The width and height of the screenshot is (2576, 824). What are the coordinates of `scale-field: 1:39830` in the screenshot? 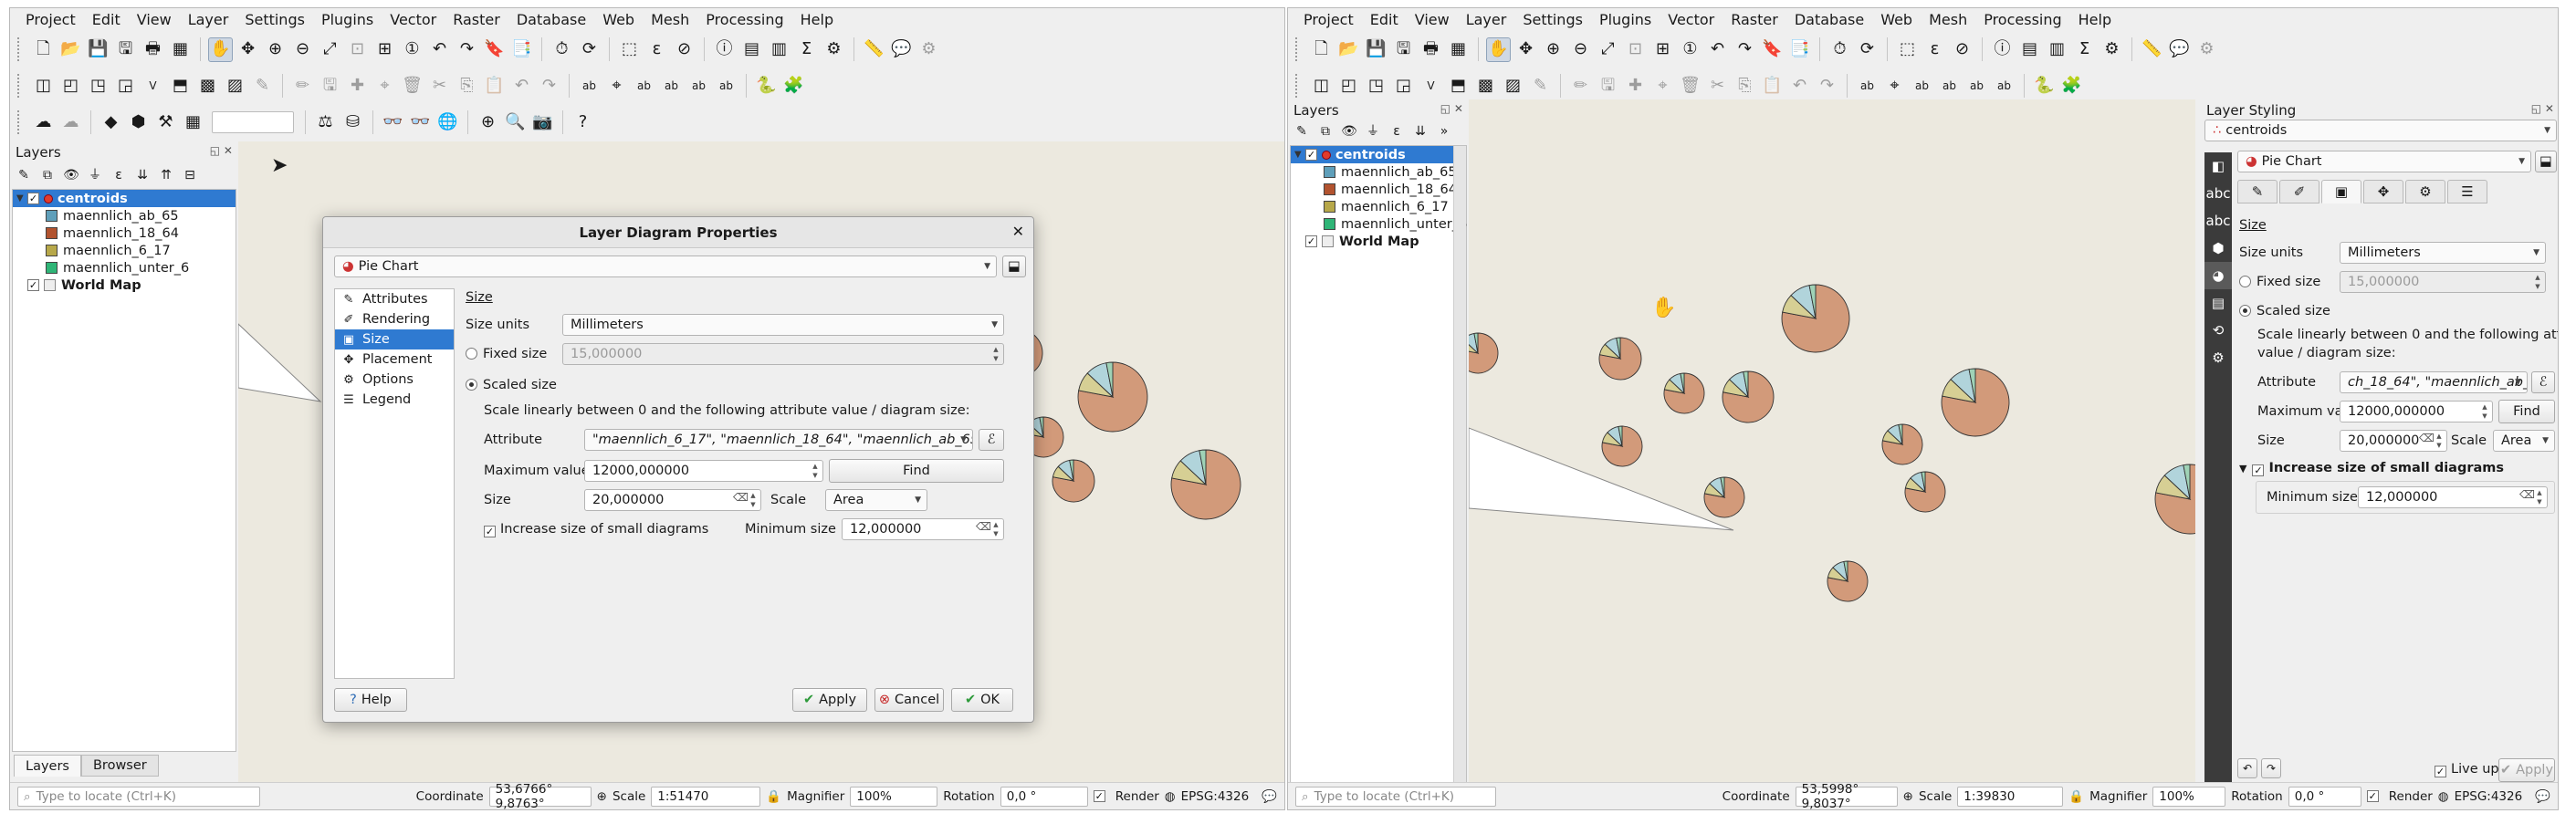 It's located at (2010, 797).